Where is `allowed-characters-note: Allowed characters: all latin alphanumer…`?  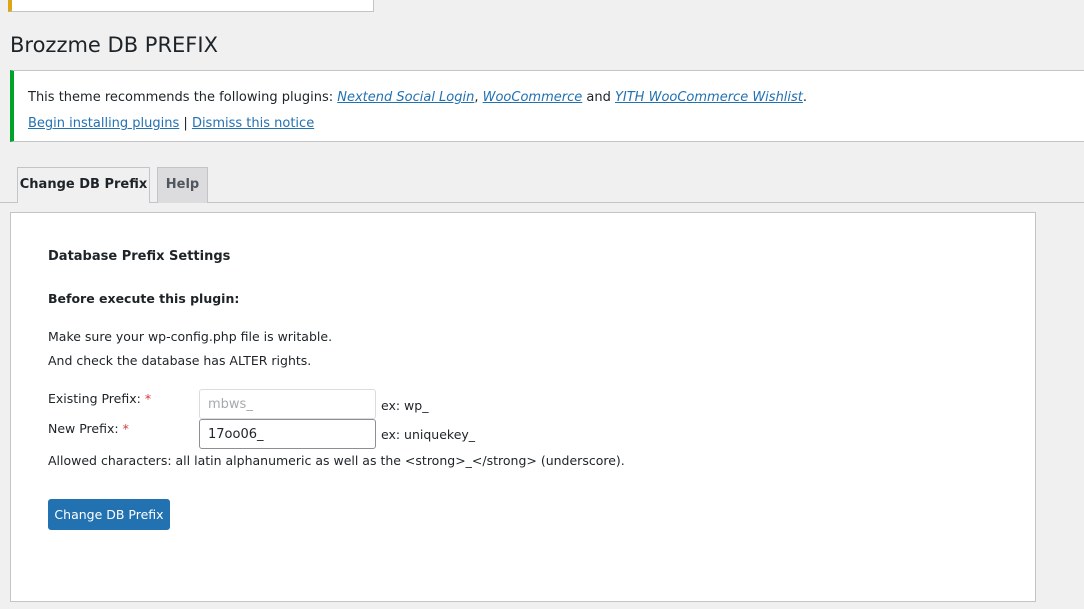 allowed-characters-note: Allowed characters: all latin alphanumer… is located at coordinates (336, 460).